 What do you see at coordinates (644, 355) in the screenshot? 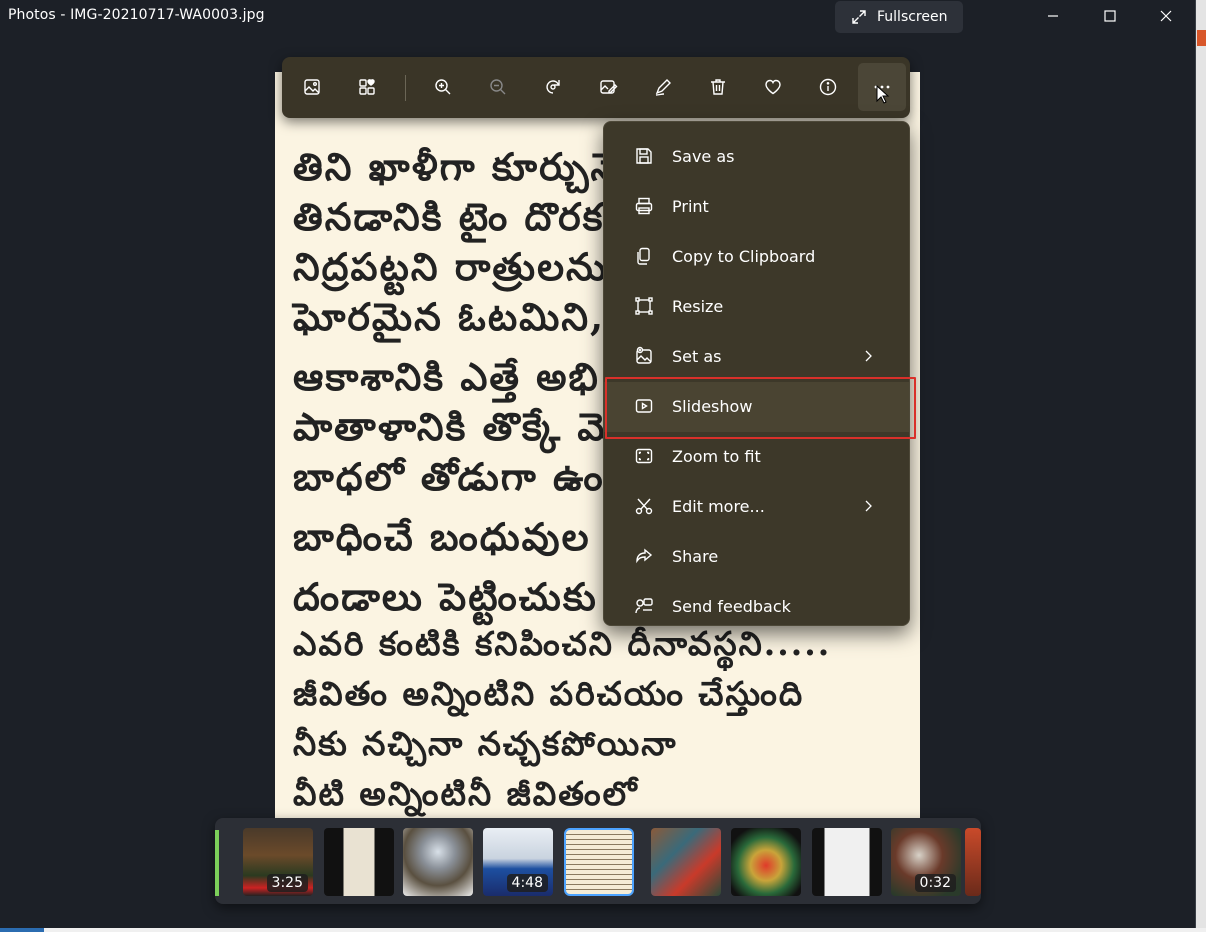
I see `set-as-icon` at bounding box center [644, 355].